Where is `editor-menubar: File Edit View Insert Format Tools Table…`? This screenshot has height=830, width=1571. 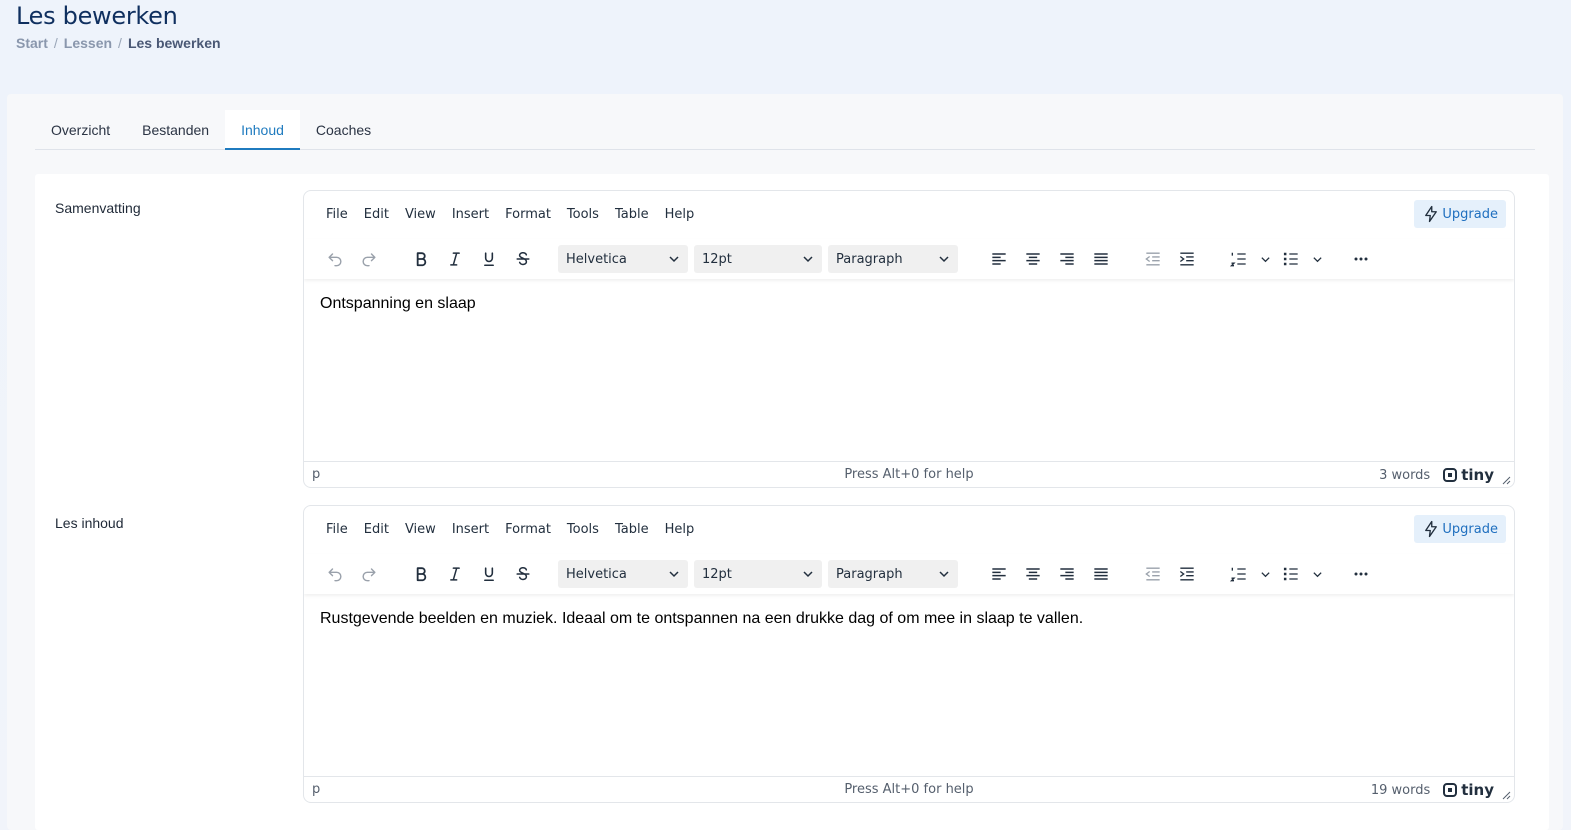
editor-menubar: File Edit View Insert Format Tools Table… is located at coordinates (909, 215).